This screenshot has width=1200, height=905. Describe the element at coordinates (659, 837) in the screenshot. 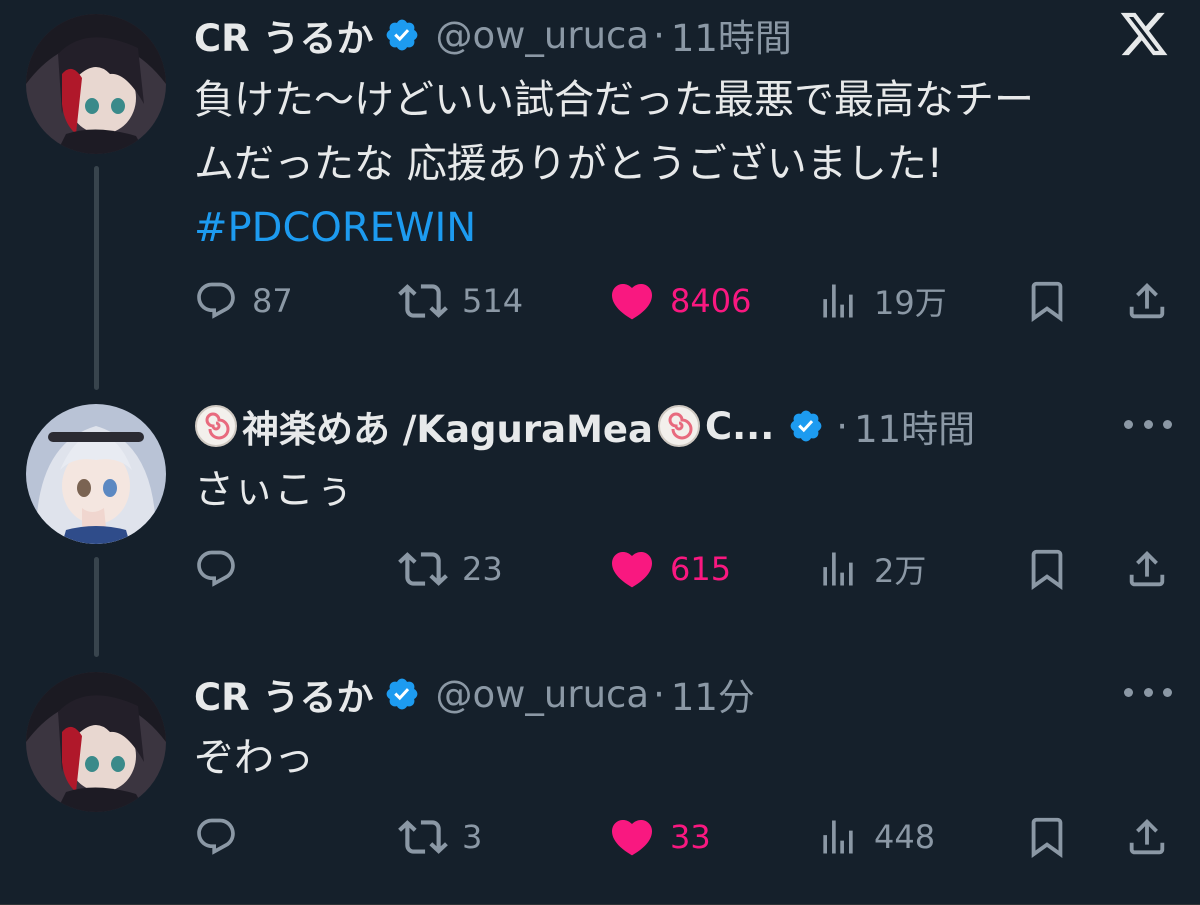

I see `like-button: 33` at that location.